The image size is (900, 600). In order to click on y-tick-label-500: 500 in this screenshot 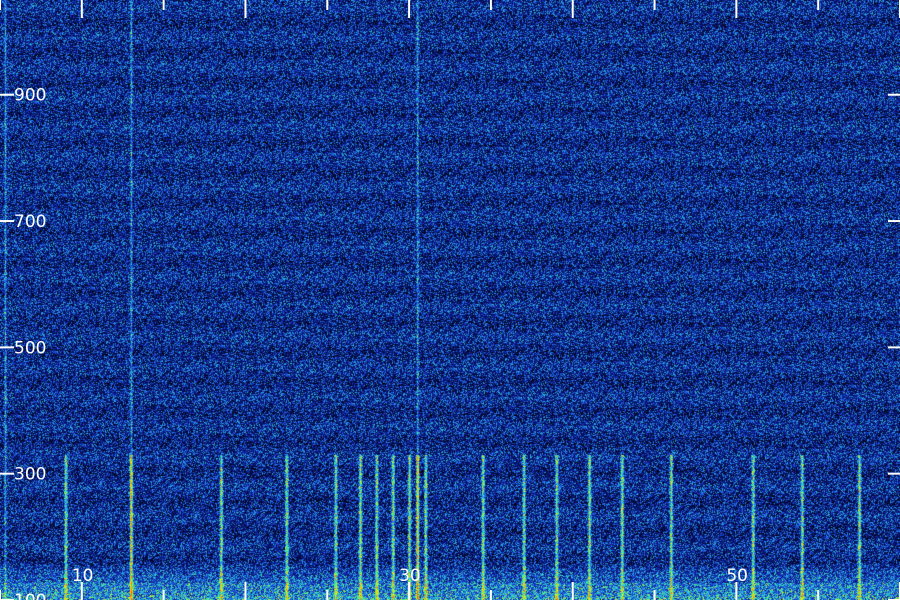, I will do `click(30, 348)`.